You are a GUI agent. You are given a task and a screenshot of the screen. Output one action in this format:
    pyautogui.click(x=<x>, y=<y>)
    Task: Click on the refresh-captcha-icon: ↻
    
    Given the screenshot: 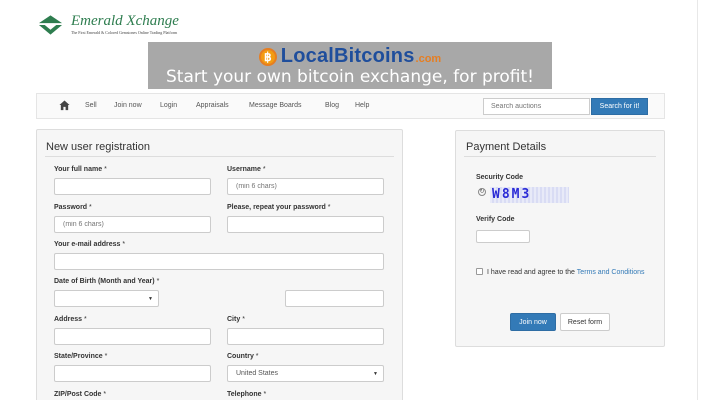 What is the action you would take?
    pyautogui.click(x=482, y=192)
    